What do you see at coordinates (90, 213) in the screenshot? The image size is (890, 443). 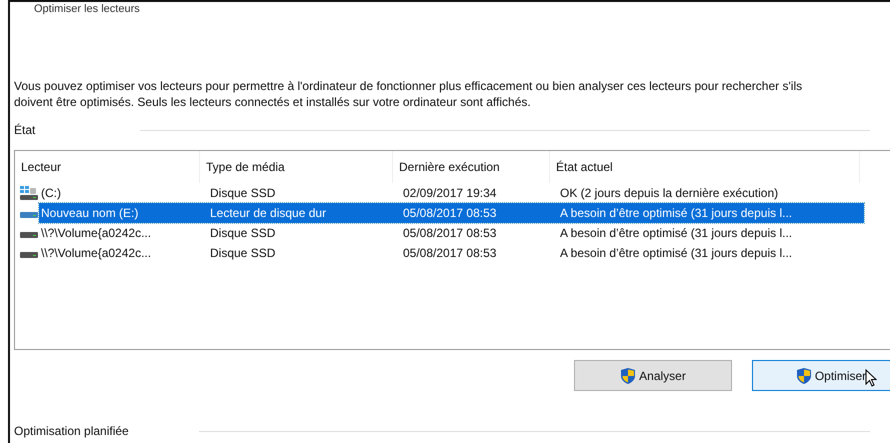 I see `table-cell-text: Nouveau nom (E:)` at bounding box center [90, 213].